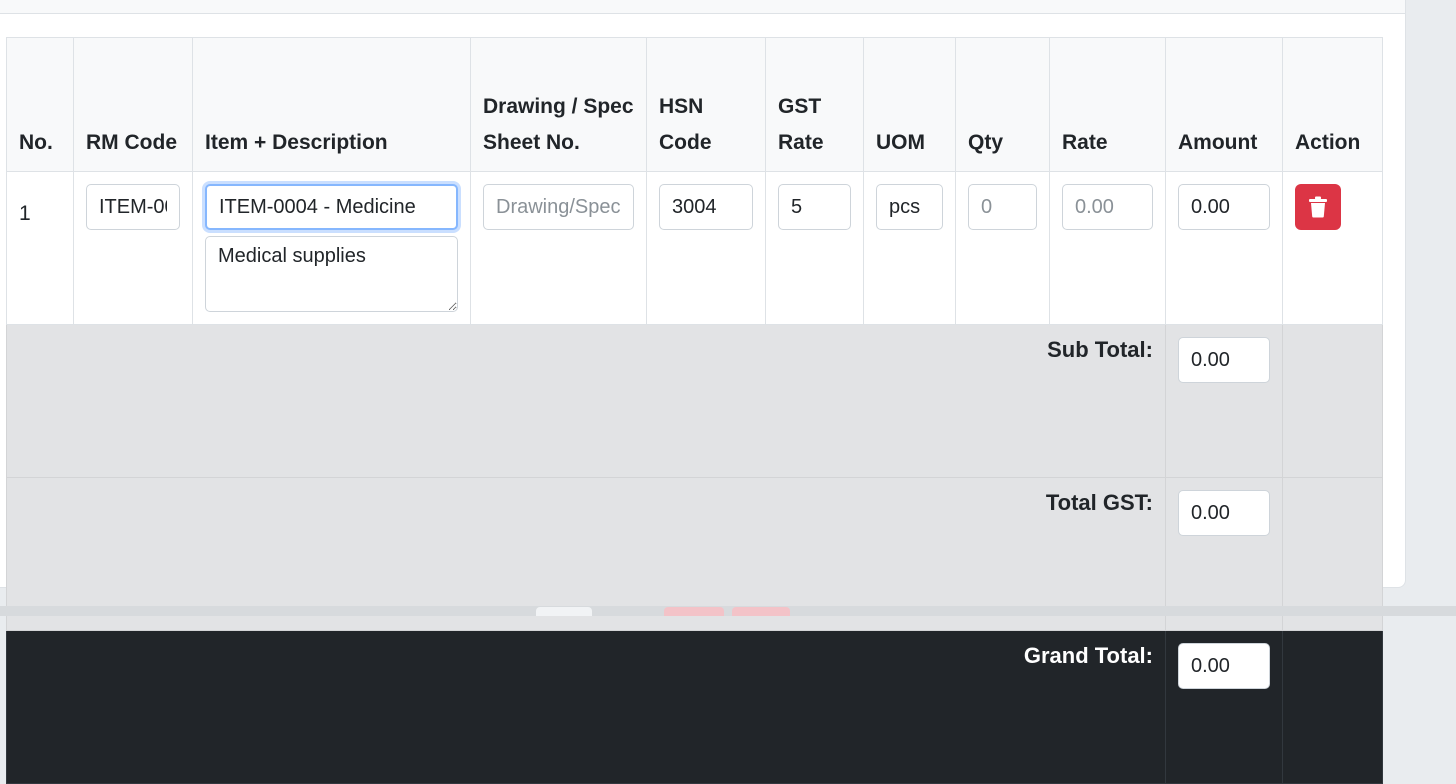  What do you see at coordinates (1002, 104) in the screenshot?
I see `col-header-qty: Qty` at bounding box center [1002, 104].